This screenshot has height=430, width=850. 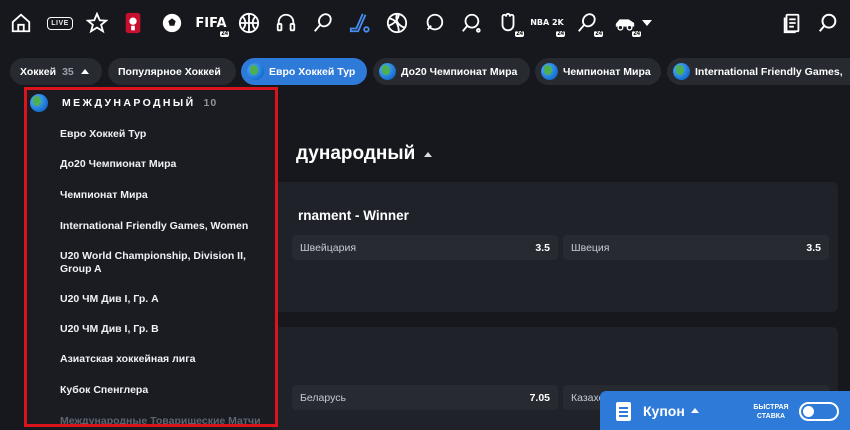 I want to click on quick-bet-toggle, so click(x=819, y=411).